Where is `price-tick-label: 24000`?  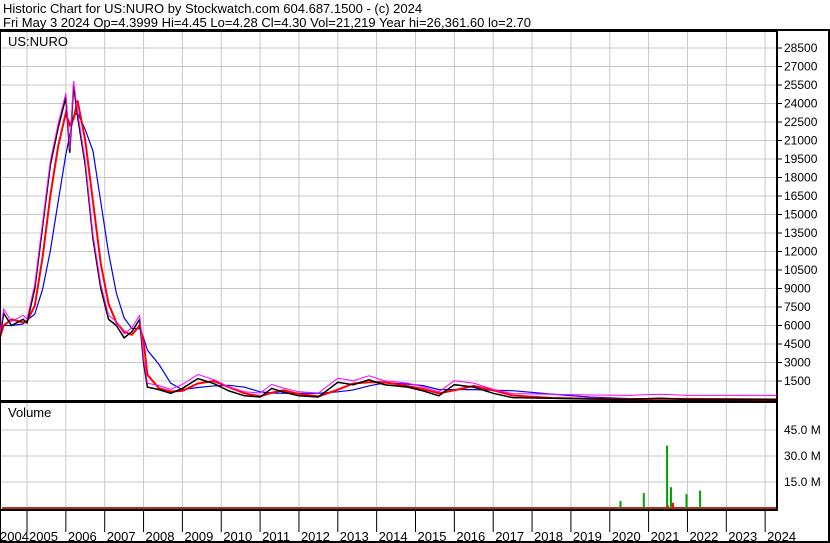 price-tick-label: 24000 is located at coordinates (801, 104).